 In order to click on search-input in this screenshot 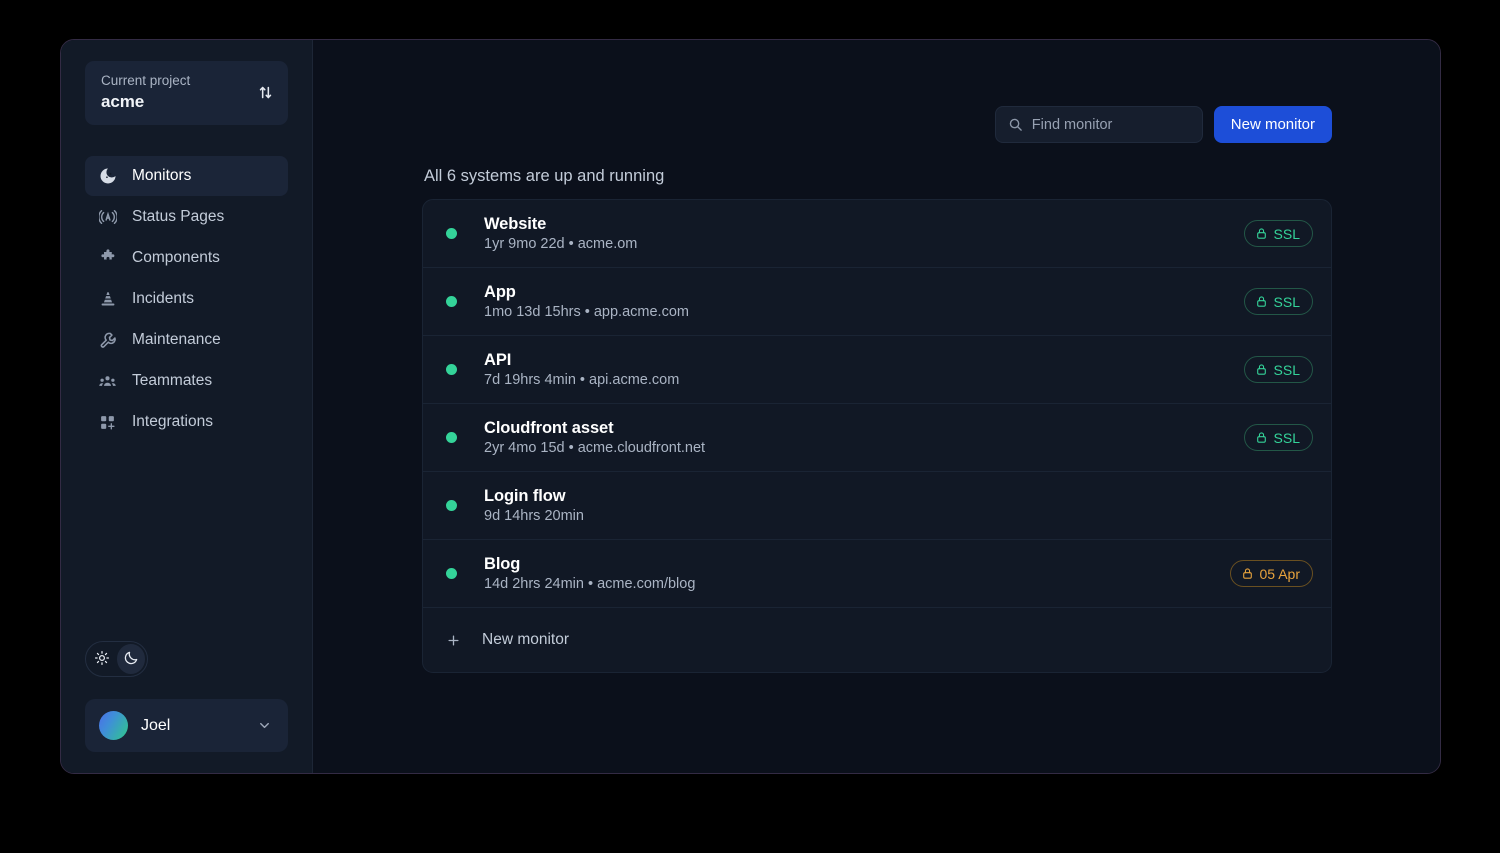, I will do `click(1110, 124)`.